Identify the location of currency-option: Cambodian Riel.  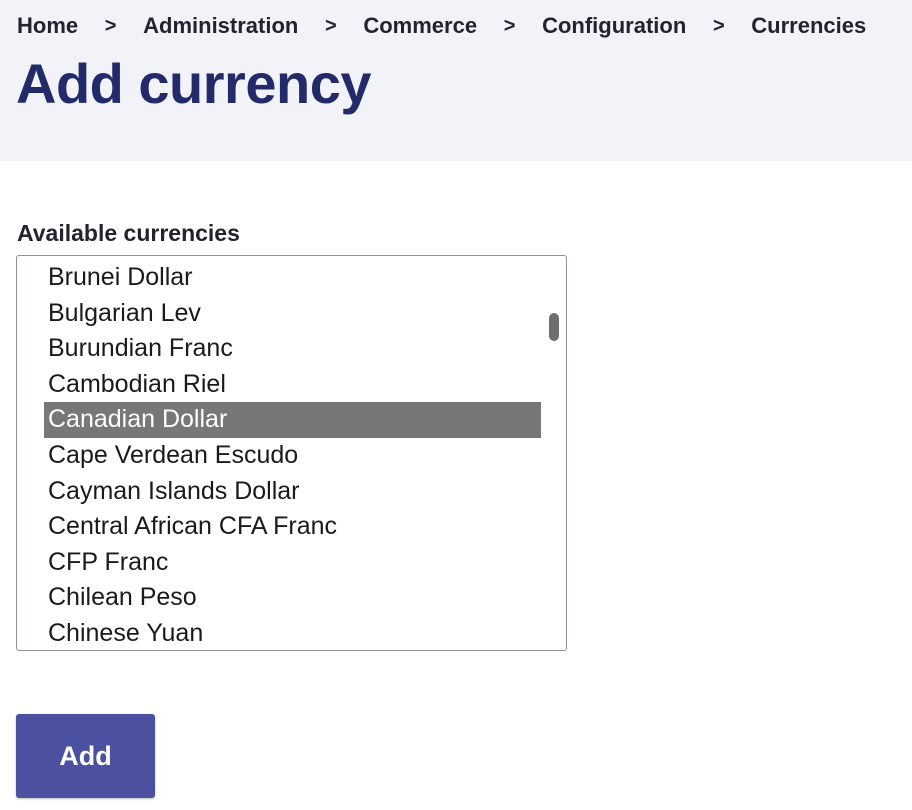
(292, 385).